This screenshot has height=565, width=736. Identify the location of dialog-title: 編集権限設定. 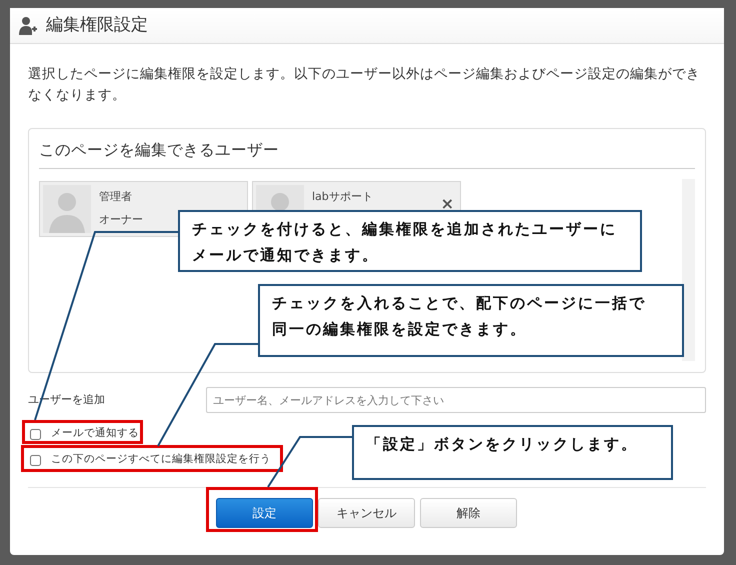
(97, 25).